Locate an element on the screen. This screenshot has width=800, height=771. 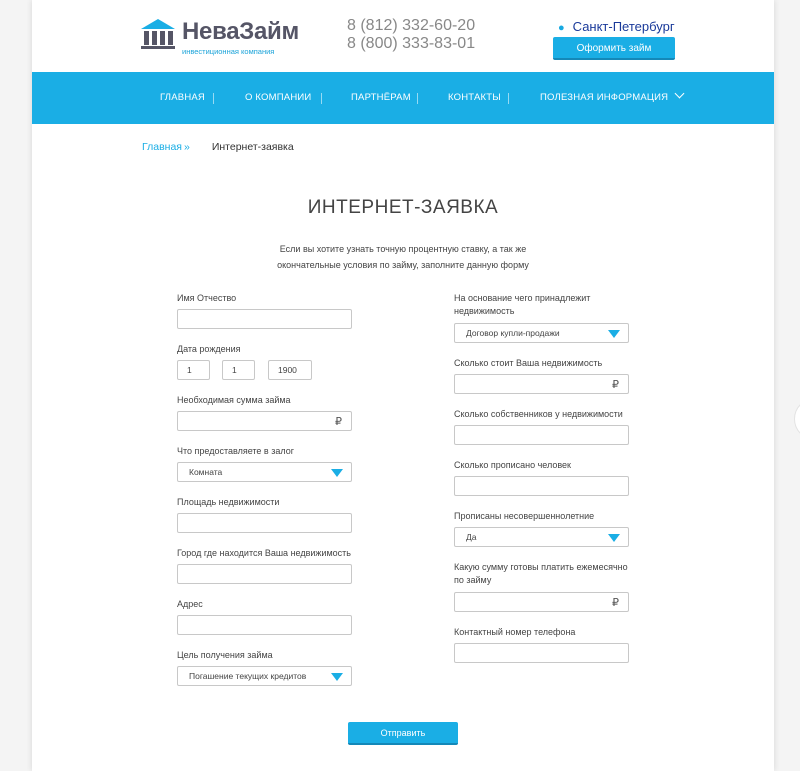
minors-label: Прописаны несовершеннолетние is located at coordinates (524, 516).